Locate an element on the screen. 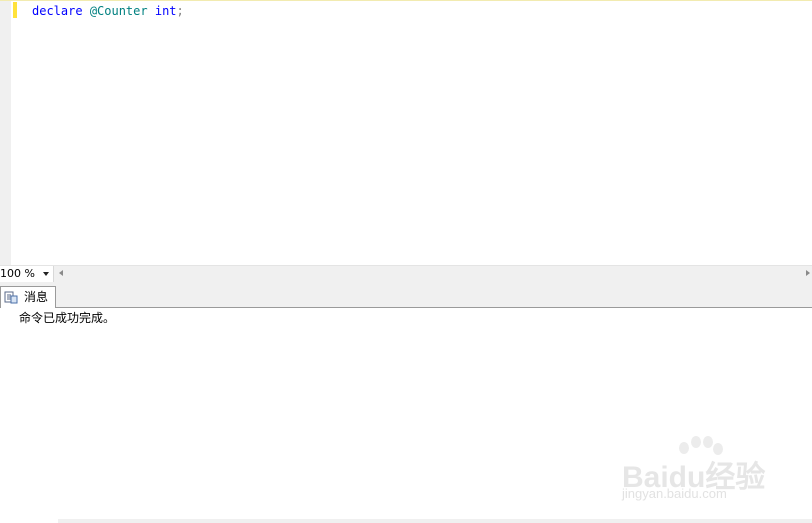  message-text: 命令已成功完成。 is located at coordinates (67, 318).